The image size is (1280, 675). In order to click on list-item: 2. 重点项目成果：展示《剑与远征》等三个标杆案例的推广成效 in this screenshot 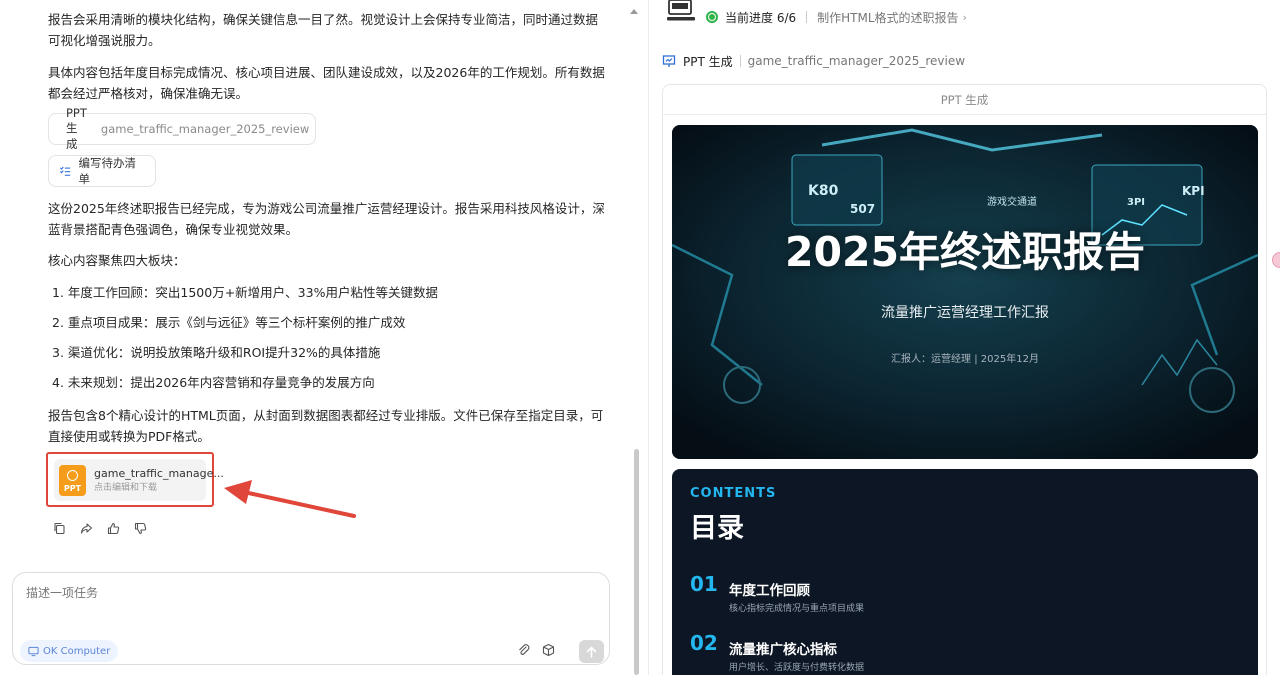, I will do `click(229, 322)`.